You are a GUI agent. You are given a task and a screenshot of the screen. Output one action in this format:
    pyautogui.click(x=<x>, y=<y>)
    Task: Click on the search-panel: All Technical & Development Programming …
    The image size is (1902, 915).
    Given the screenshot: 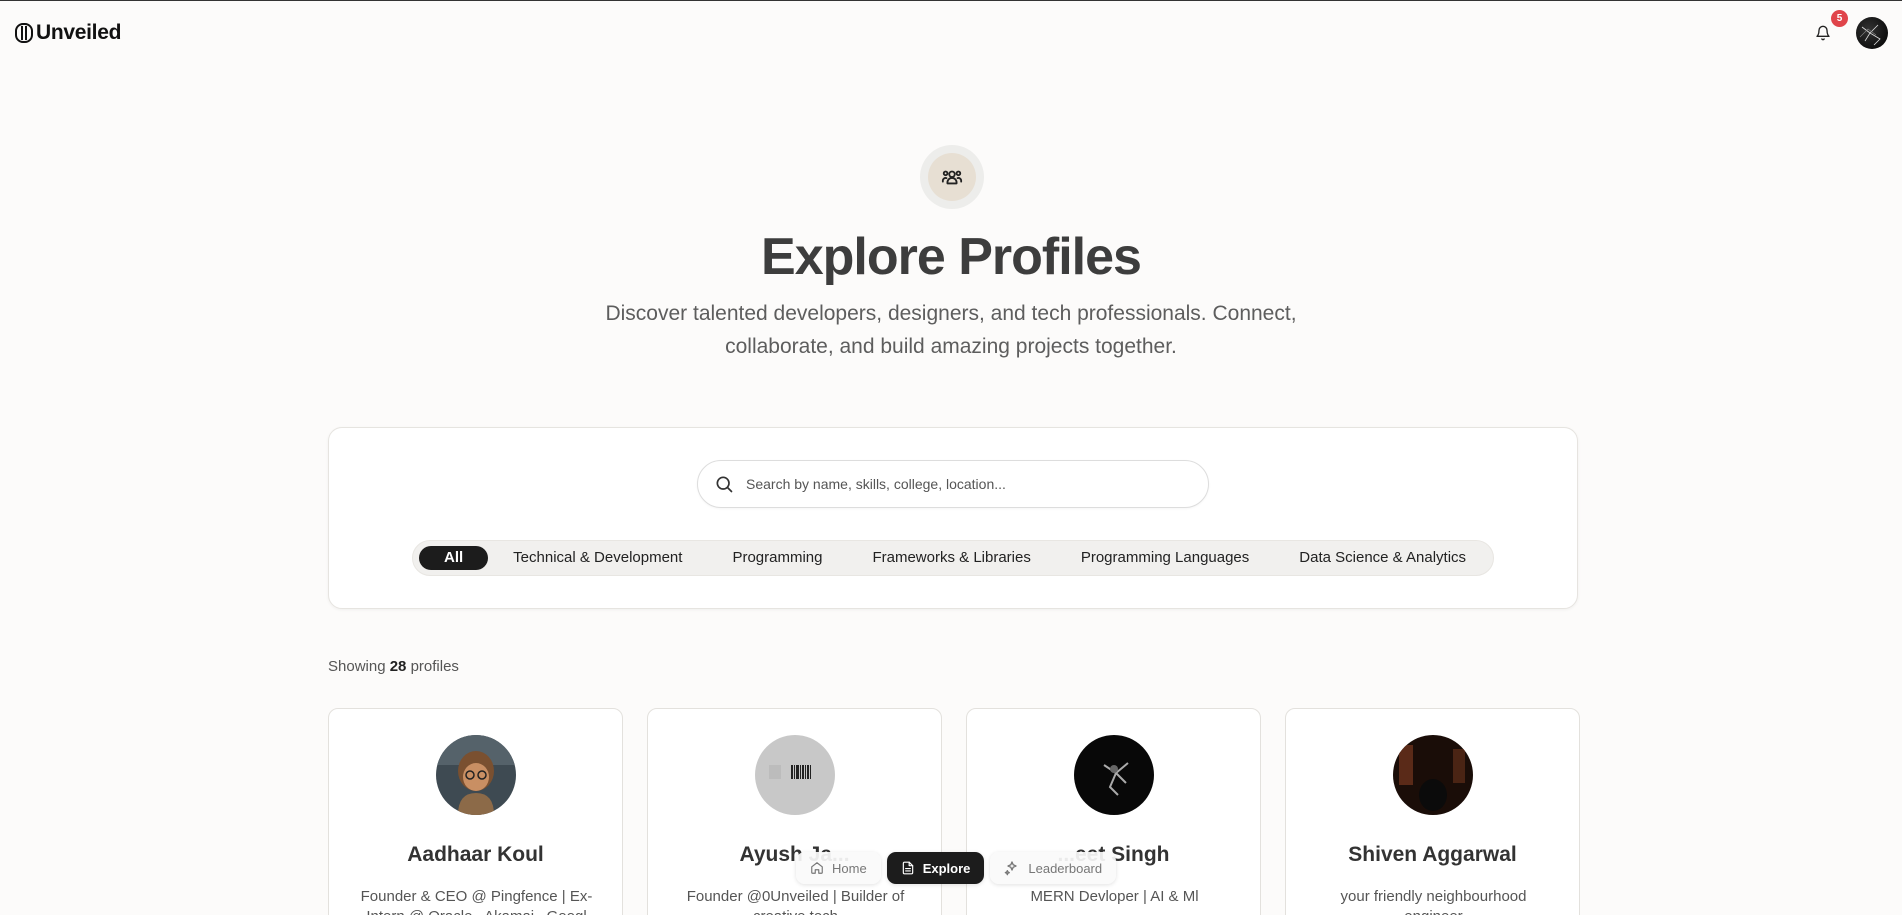 What is the action you would take?
    pyautogui.click(x=953, y=518)
    